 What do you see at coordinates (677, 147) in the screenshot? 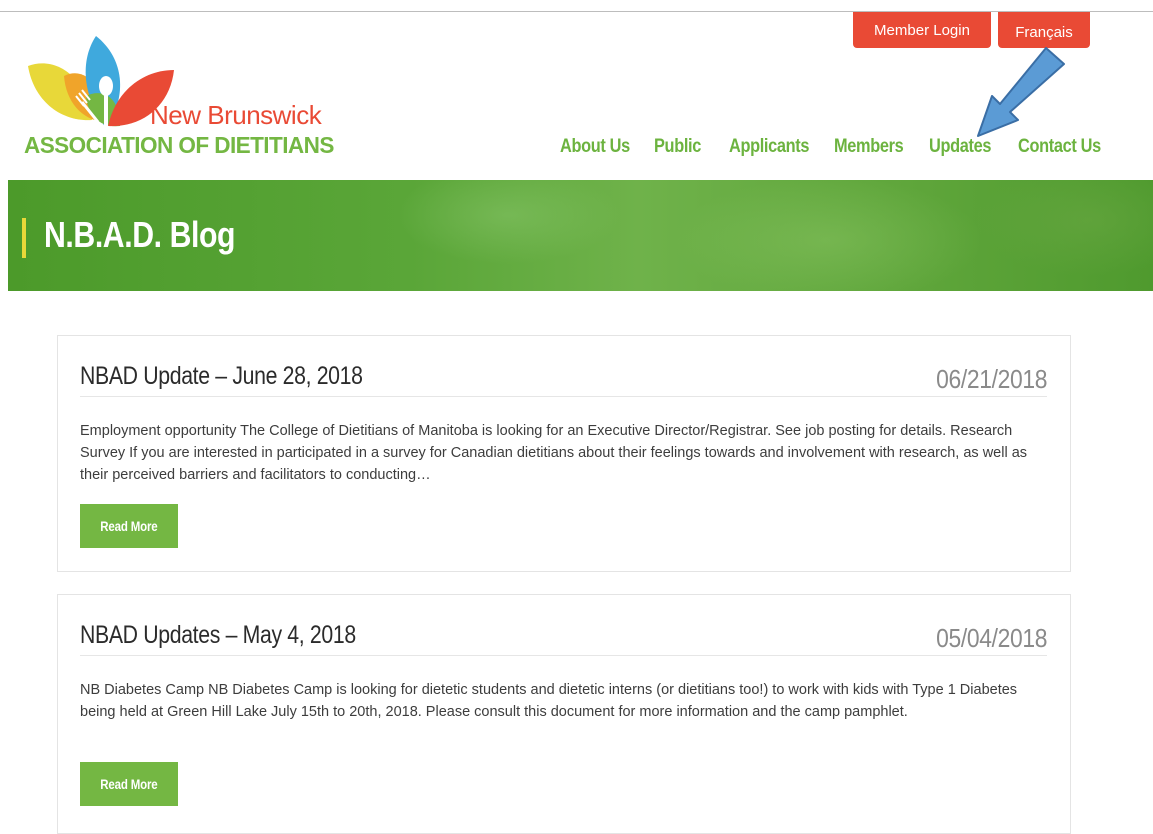
I see `nav-item-public: Public` at bounding box center [677, 147].